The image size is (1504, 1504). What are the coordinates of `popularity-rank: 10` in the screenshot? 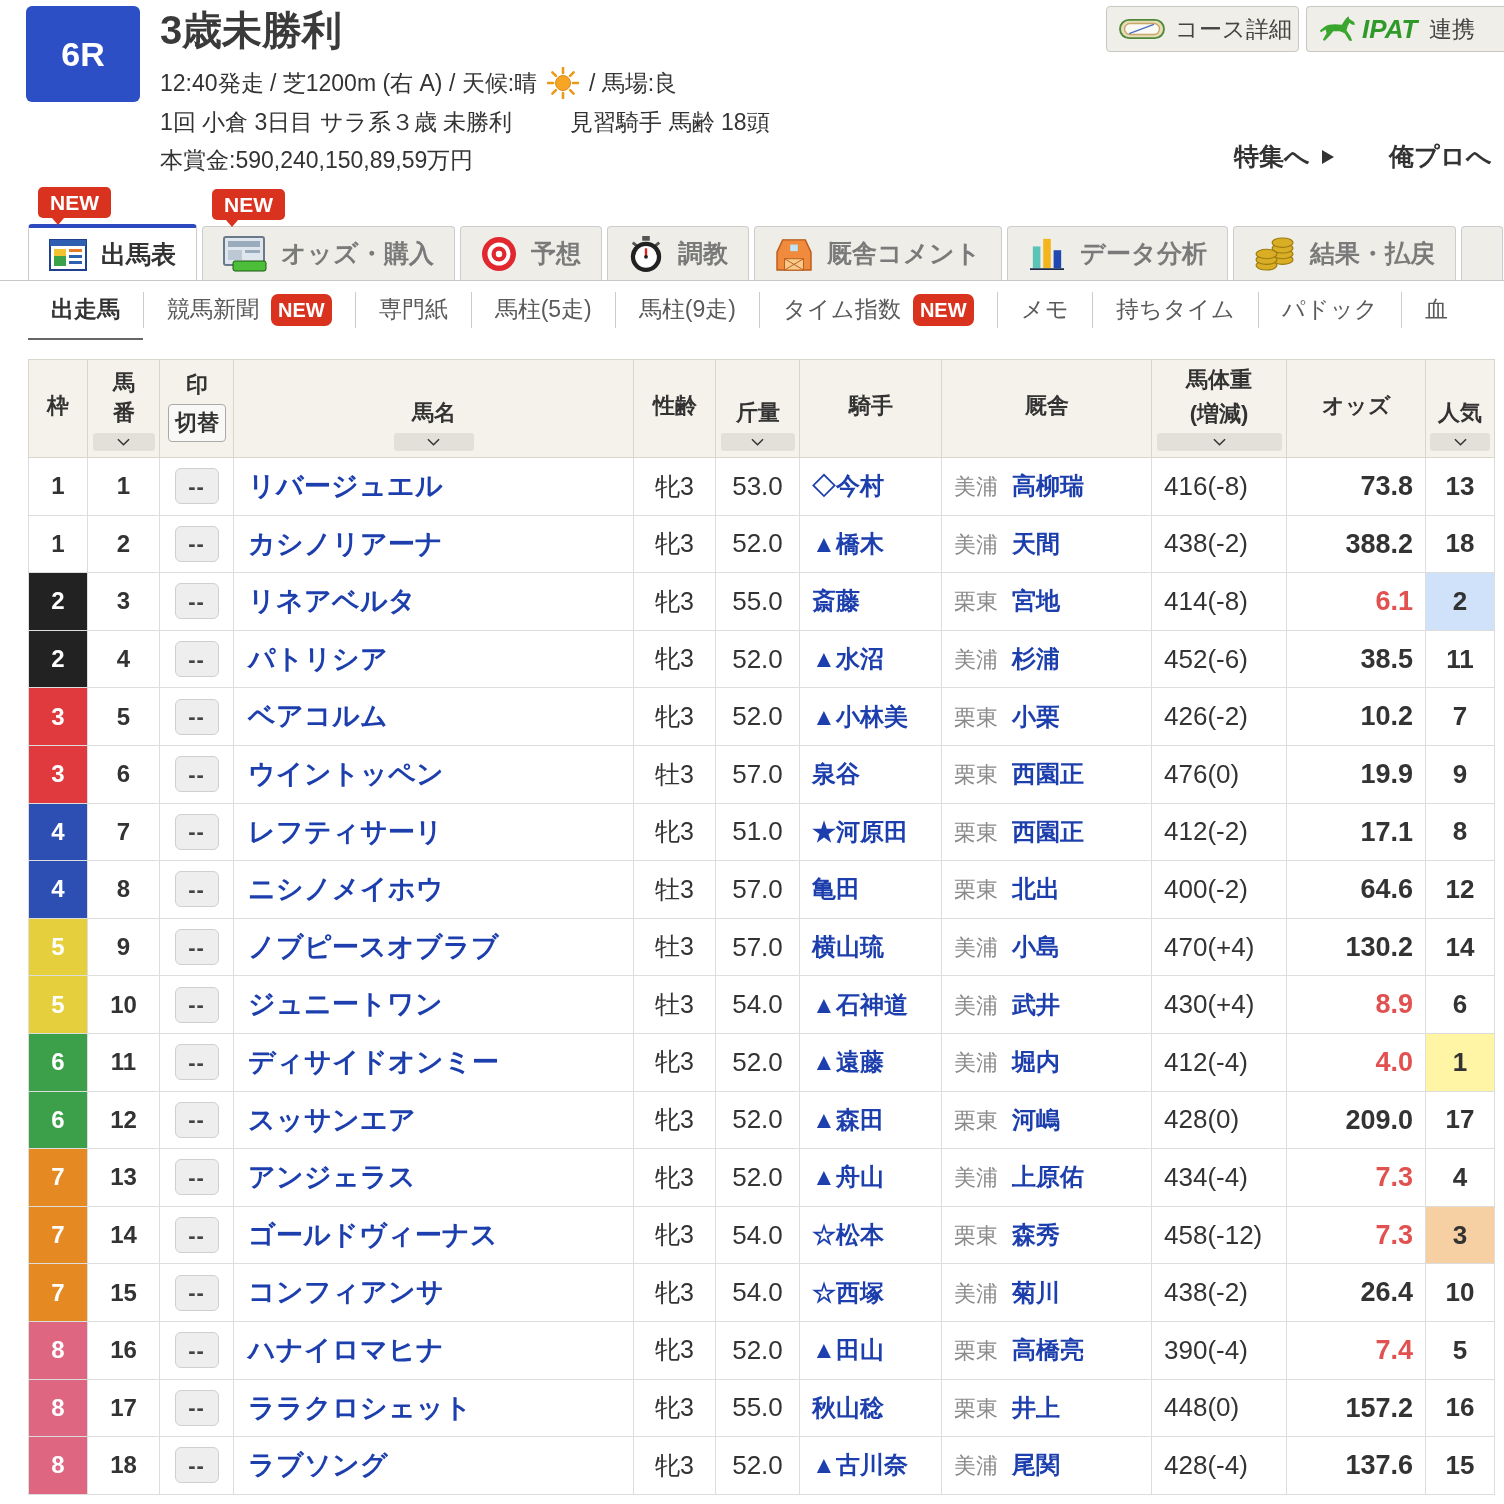 It's located at (1460, 1292).